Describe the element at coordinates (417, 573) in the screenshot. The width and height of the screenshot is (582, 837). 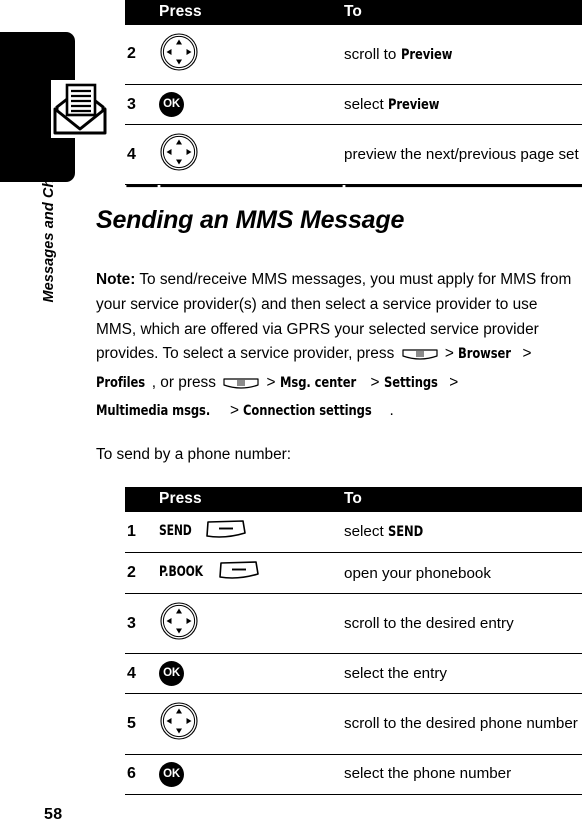
I see `step-action-text: open your phonebook` at that location.